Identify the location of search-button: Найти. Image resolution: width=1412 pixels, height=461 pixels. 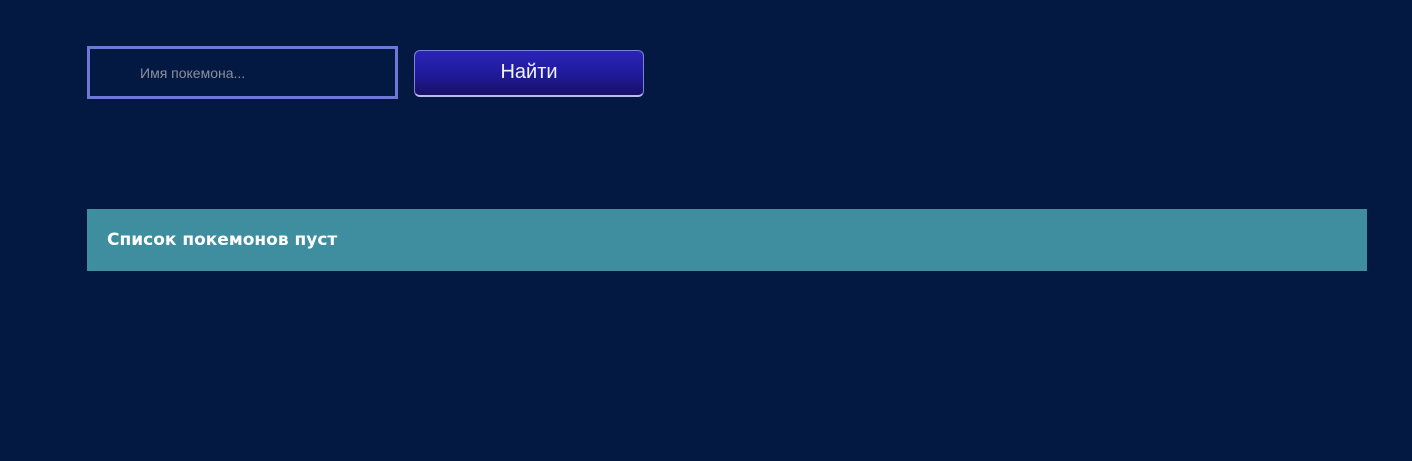
(529, 73).